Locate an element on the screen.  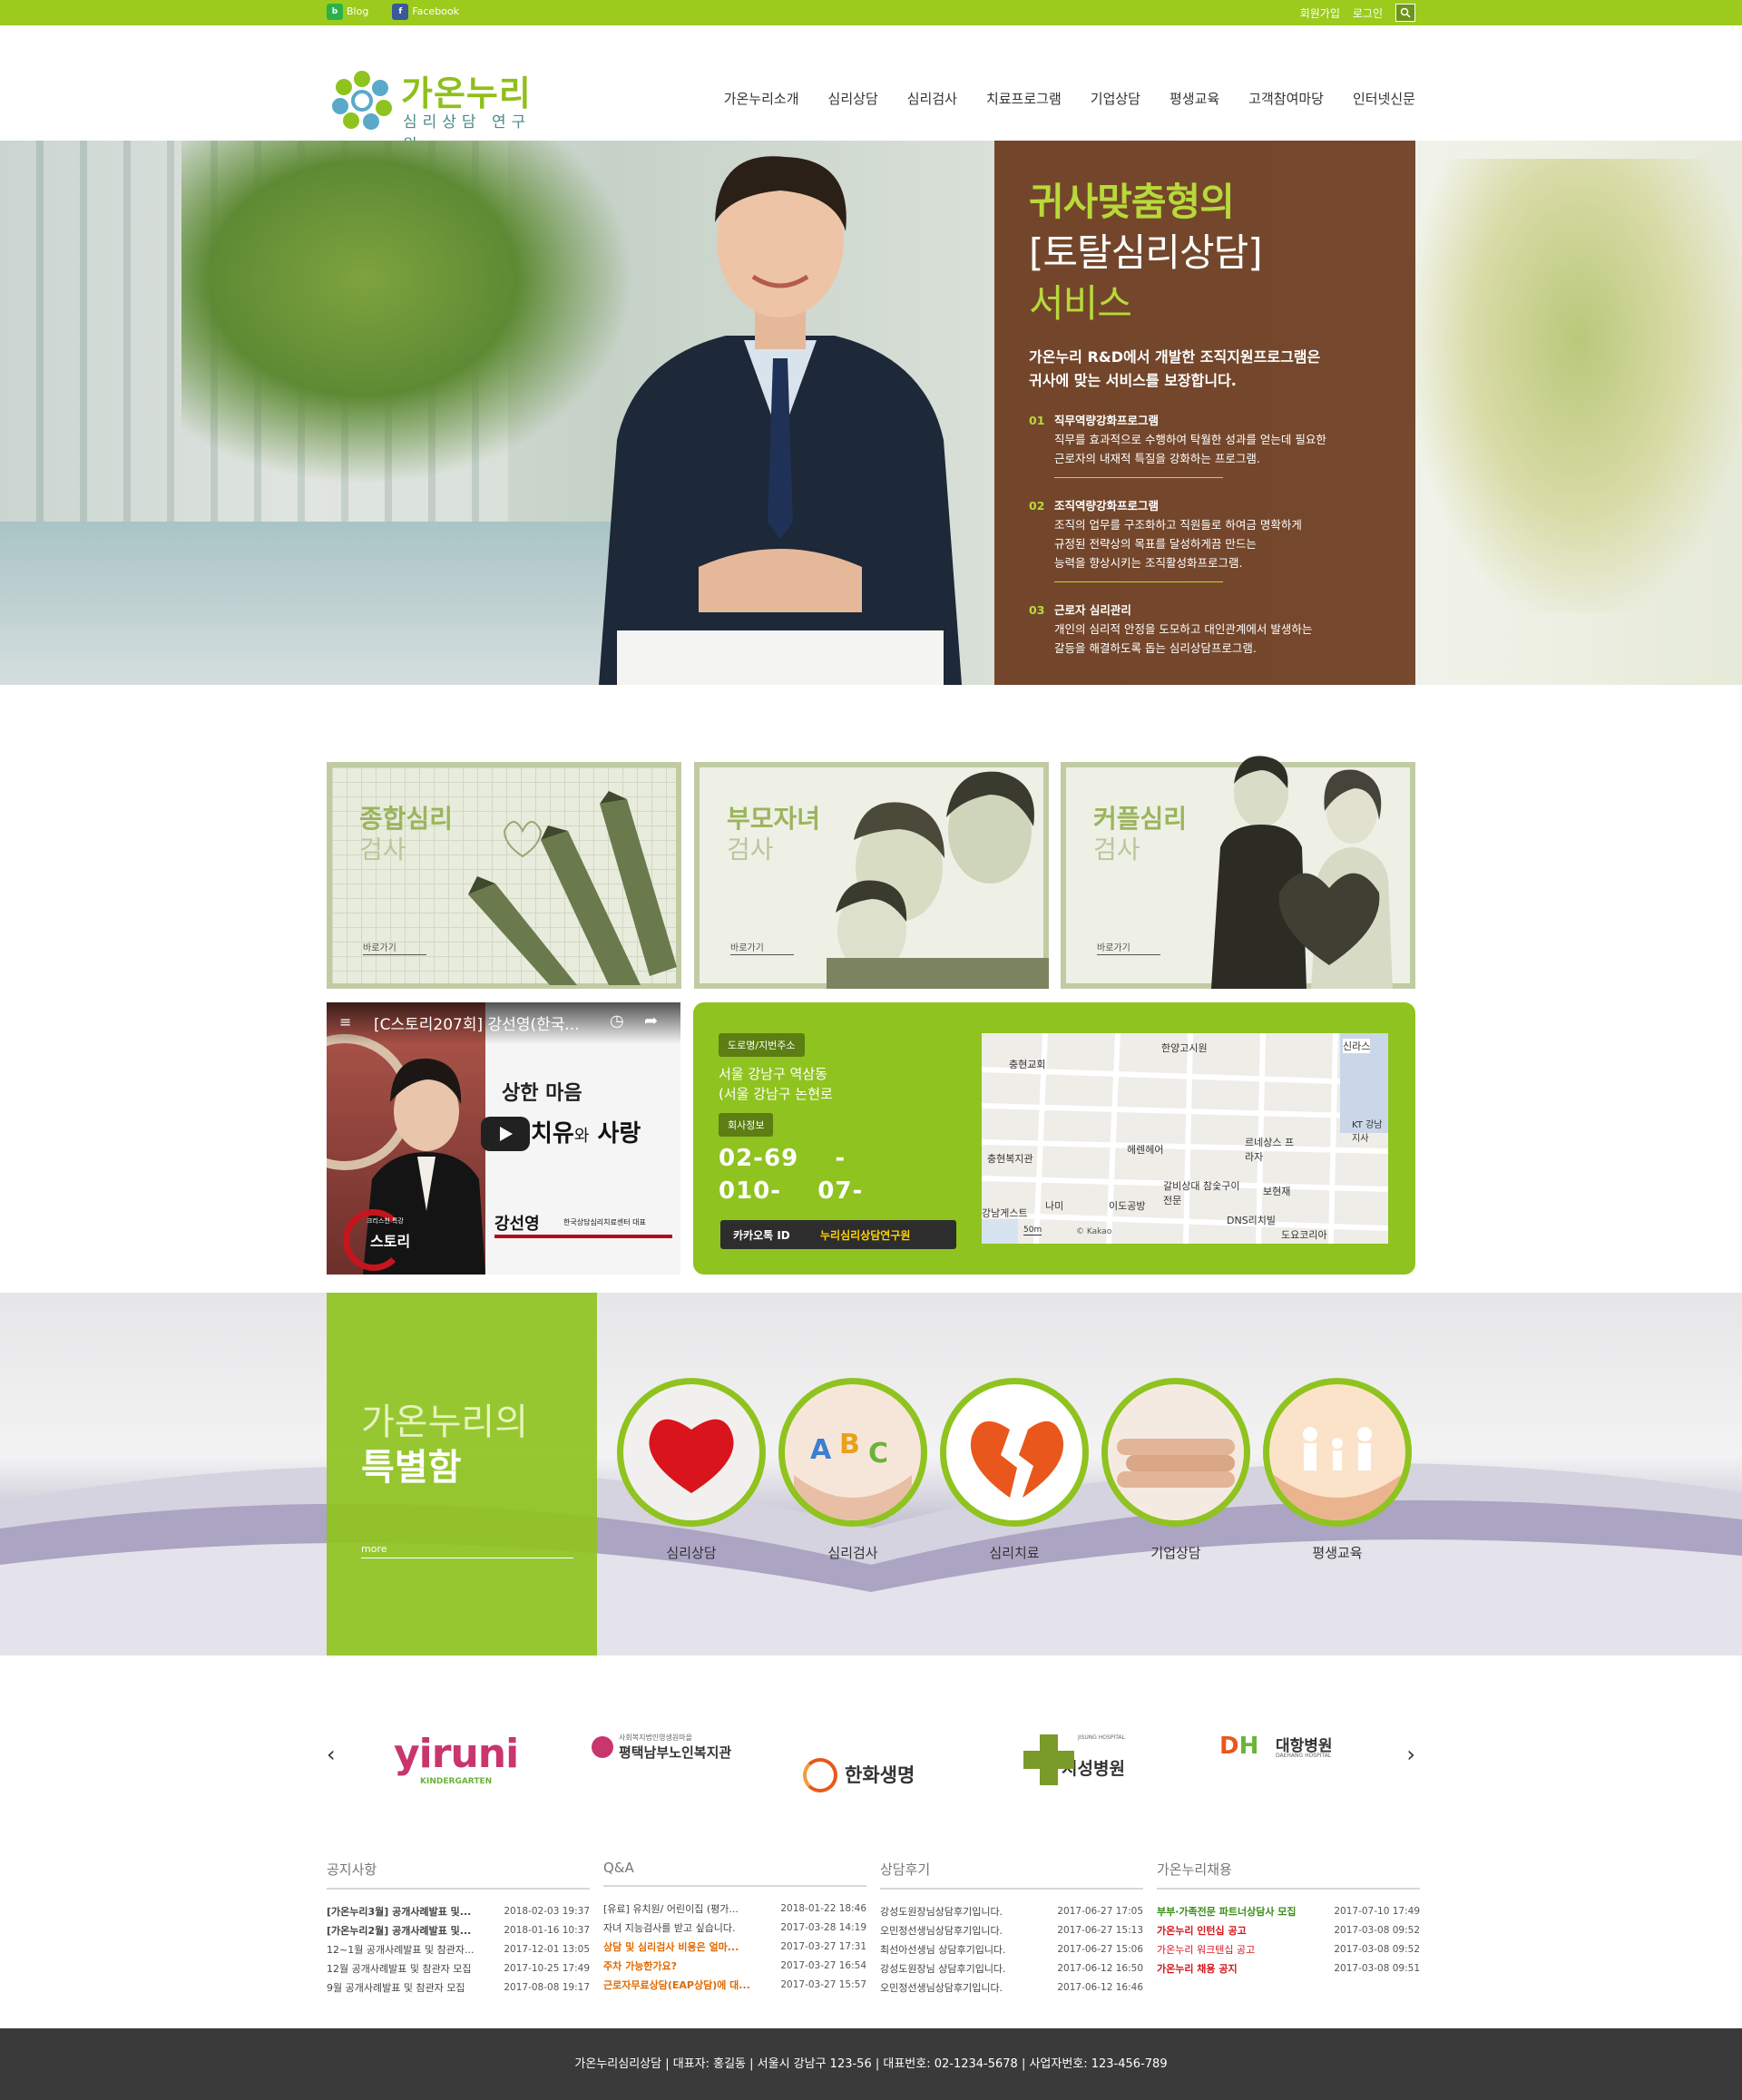
board-row-date: 2017-06-27 15:13 is located at coordinates (1100, 1931).